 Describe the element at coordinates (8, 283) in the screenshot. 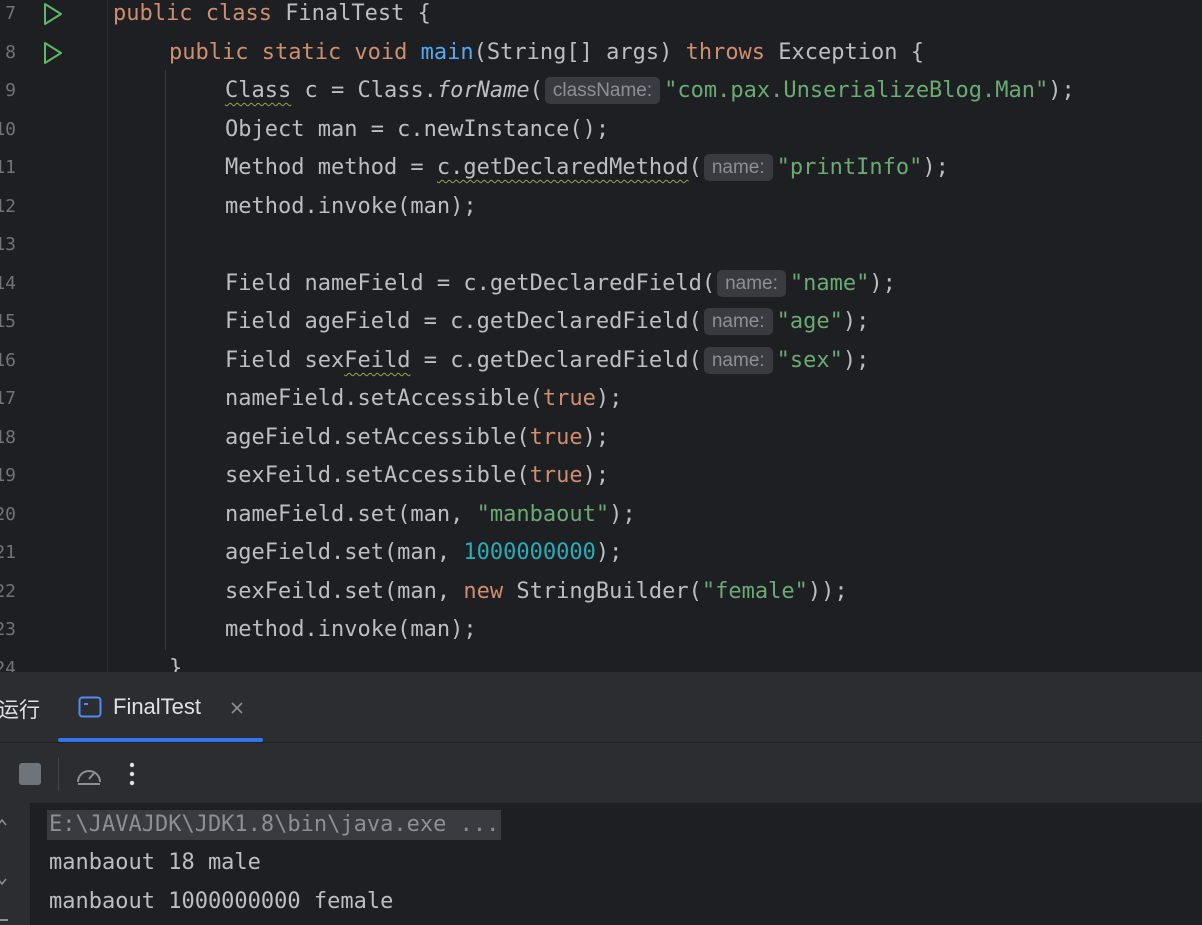

I see `line-number: 14` at that location.